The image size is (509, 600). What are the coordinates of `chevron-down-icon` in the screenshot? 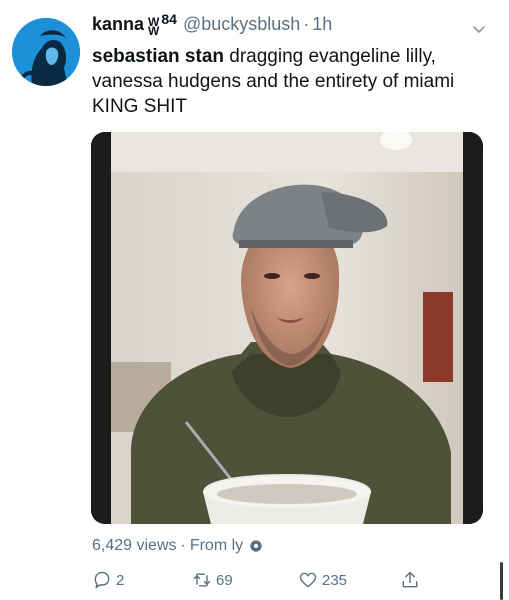 It's located at (479, 30).